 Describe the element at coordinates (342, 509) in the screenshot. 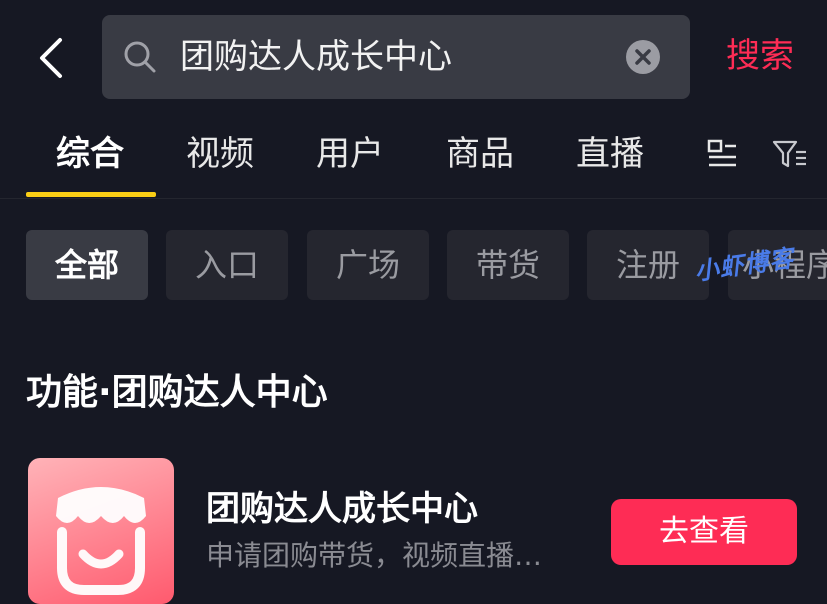

I see `result-title: 团购达人成长中心` at that location.